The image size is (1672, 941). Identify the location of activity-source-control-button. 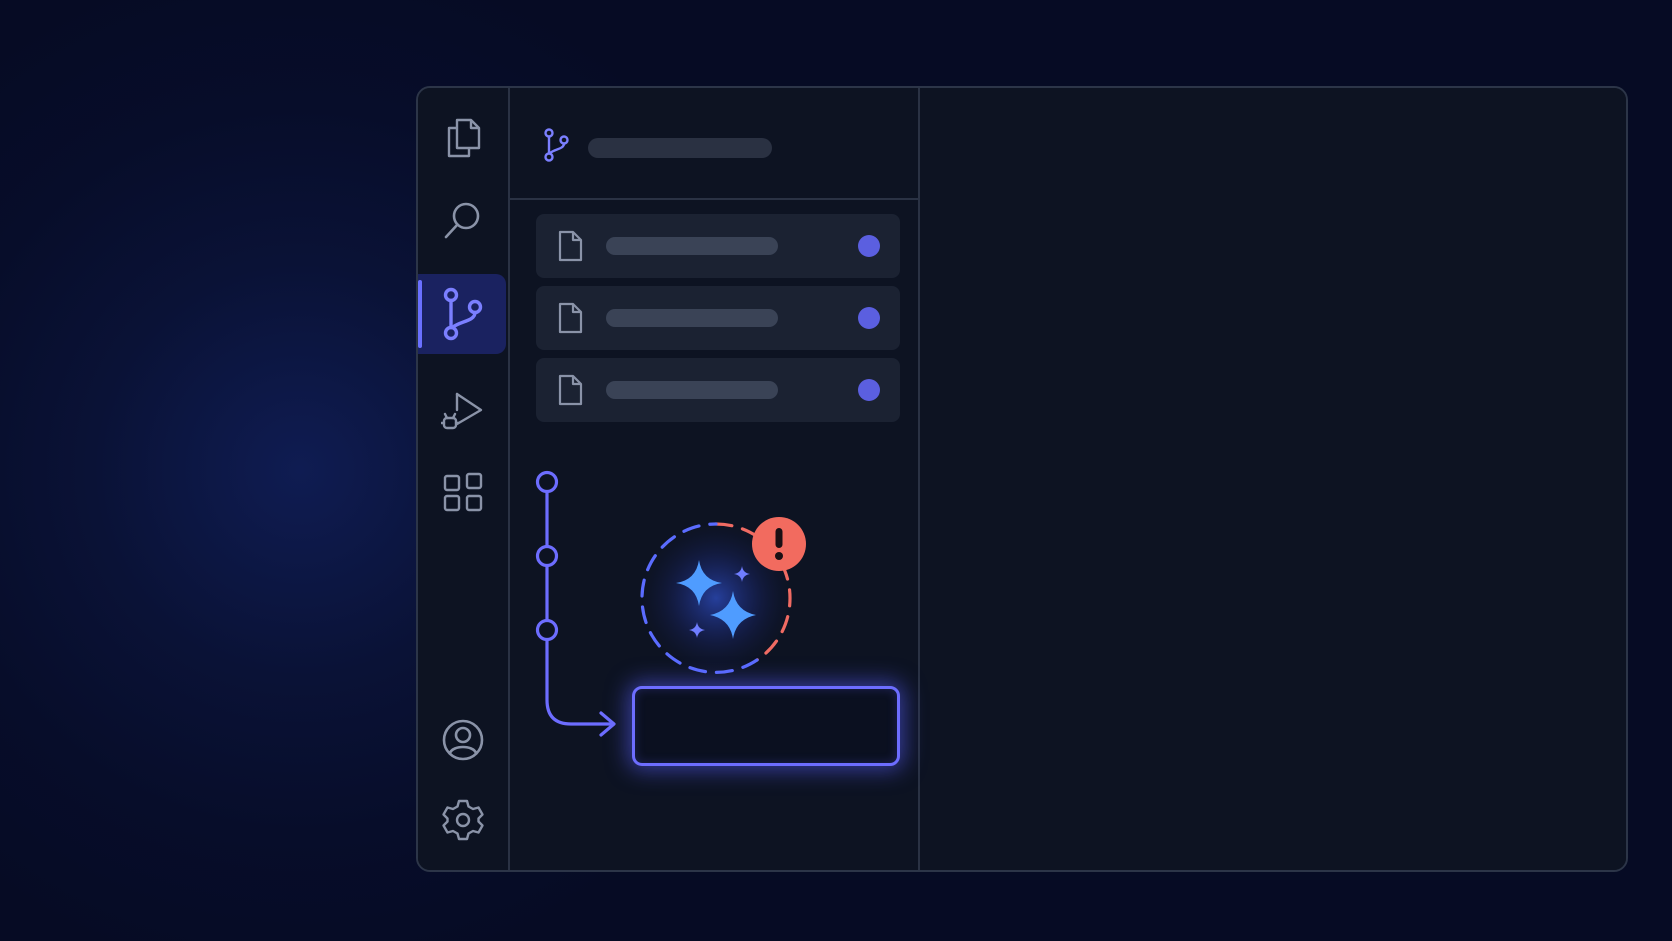
(462, 314).